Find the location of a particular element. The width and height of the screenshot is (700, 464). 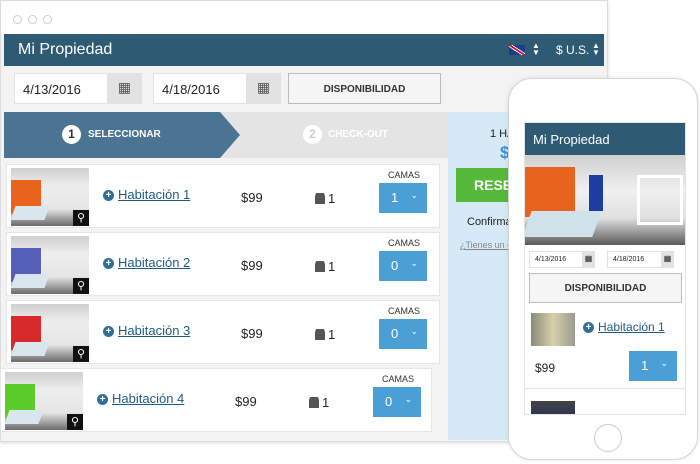

room-name-link: + Habitación 4 is located at coordinates (140, 398).